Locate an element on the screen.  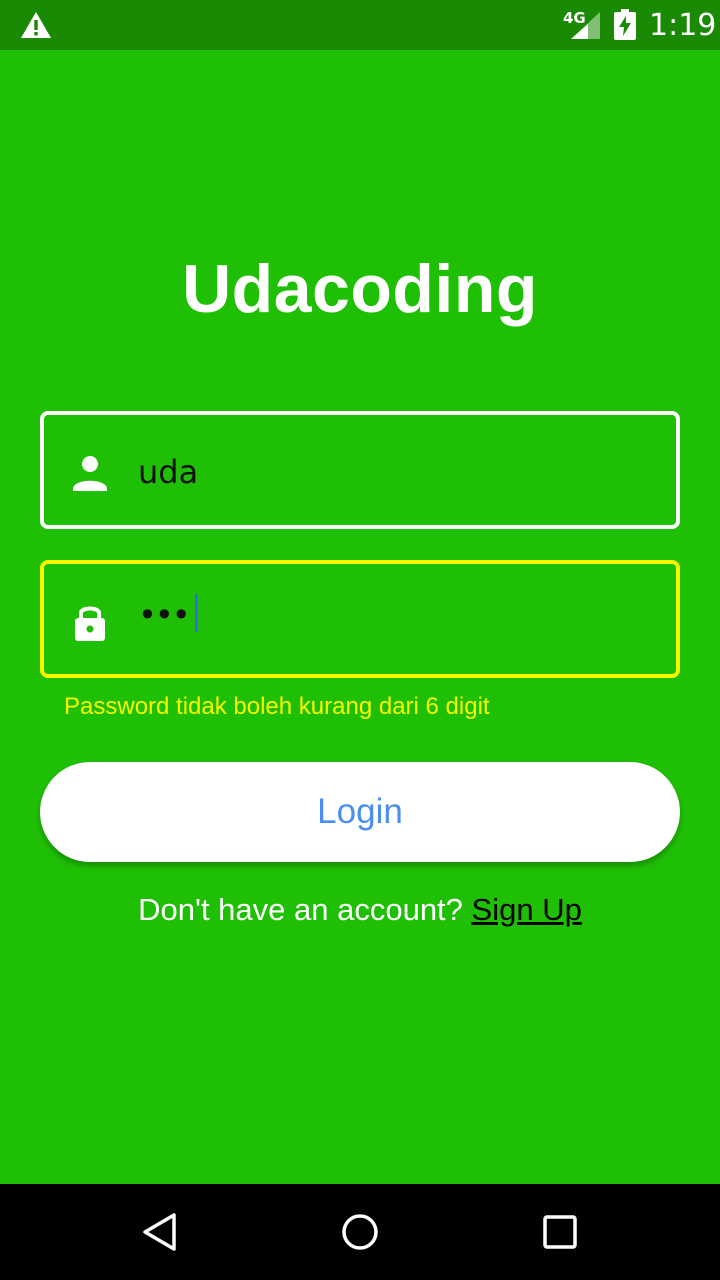
username-field: uda is located at coordinates (360, 470).